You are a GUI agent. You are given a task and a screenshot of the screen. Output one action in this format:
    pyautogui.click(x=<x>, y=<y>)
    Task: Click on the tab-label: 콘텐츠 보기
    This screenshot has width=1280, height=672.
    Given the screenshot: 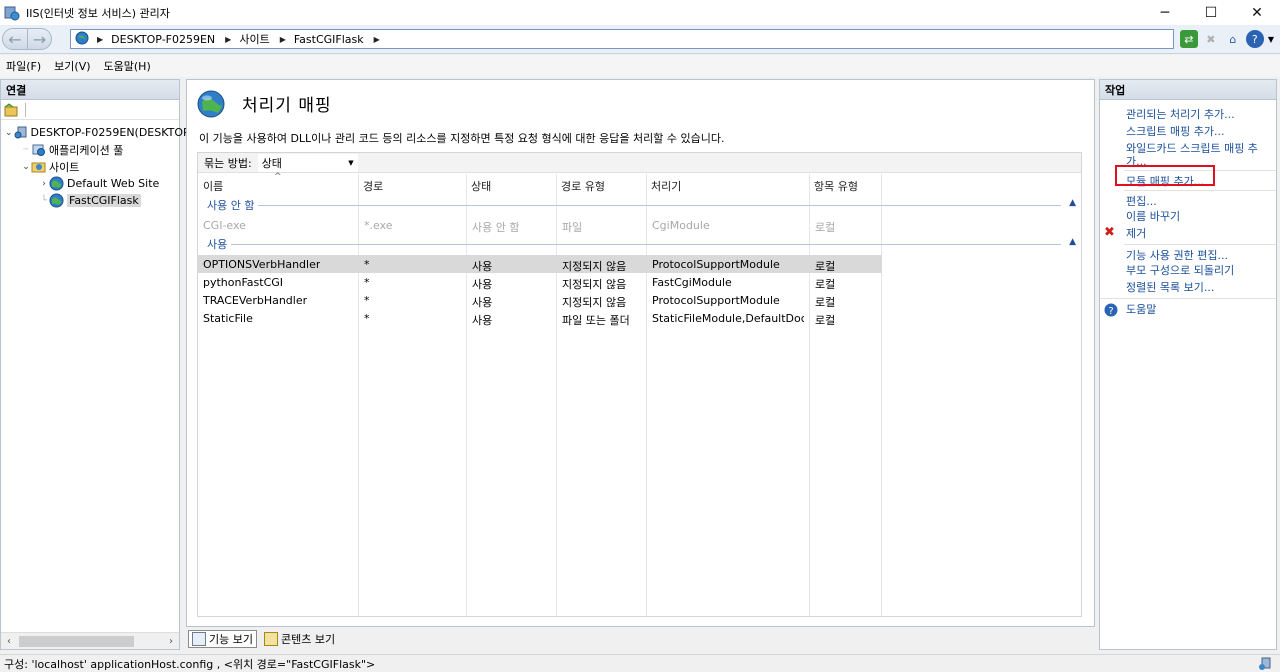 What is the action you would take?
    pyautogui.click(x=308, y=639)
    